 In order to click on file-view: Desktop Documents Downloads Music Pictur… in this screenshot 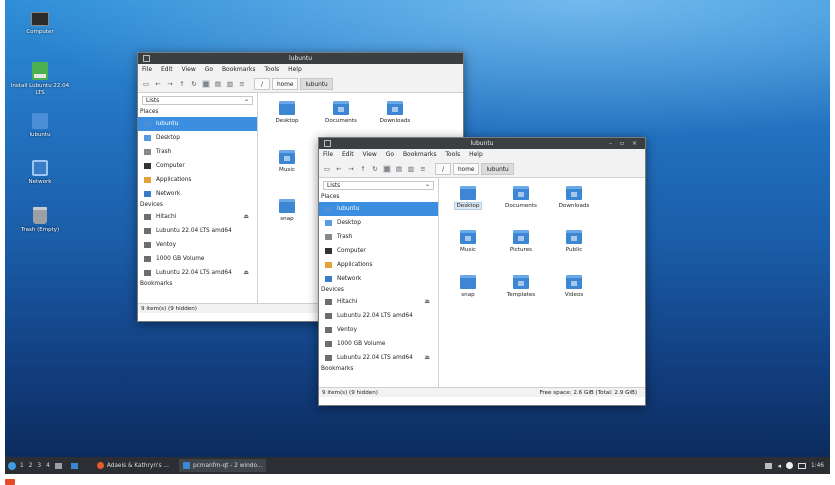, I will do `click(542, 282)`.